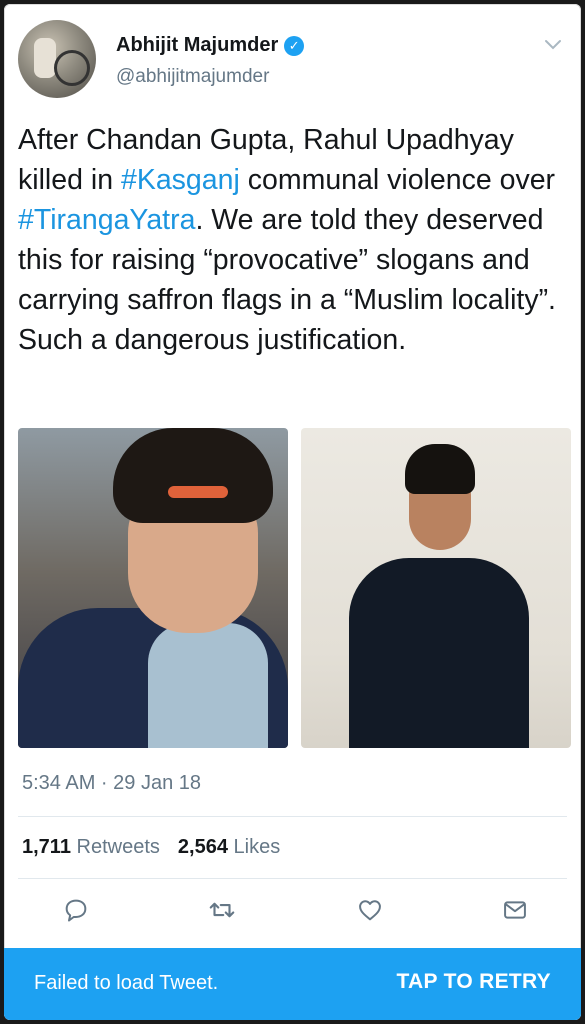 The width and height of the screenshot is (585, 1024). I want to click on photo-right-shirt, so click(439, 653).